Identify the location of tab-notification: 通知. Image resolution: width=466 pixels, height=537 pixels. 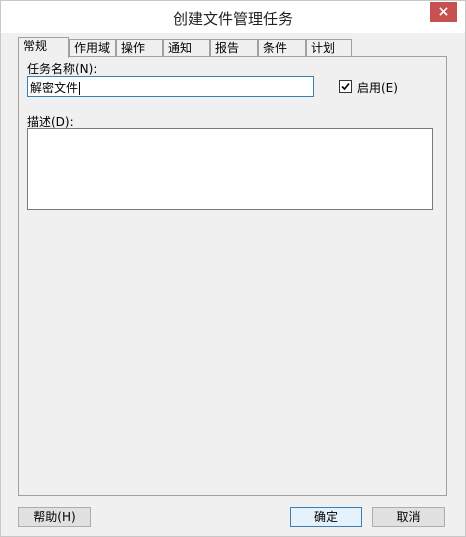
(186, 47).